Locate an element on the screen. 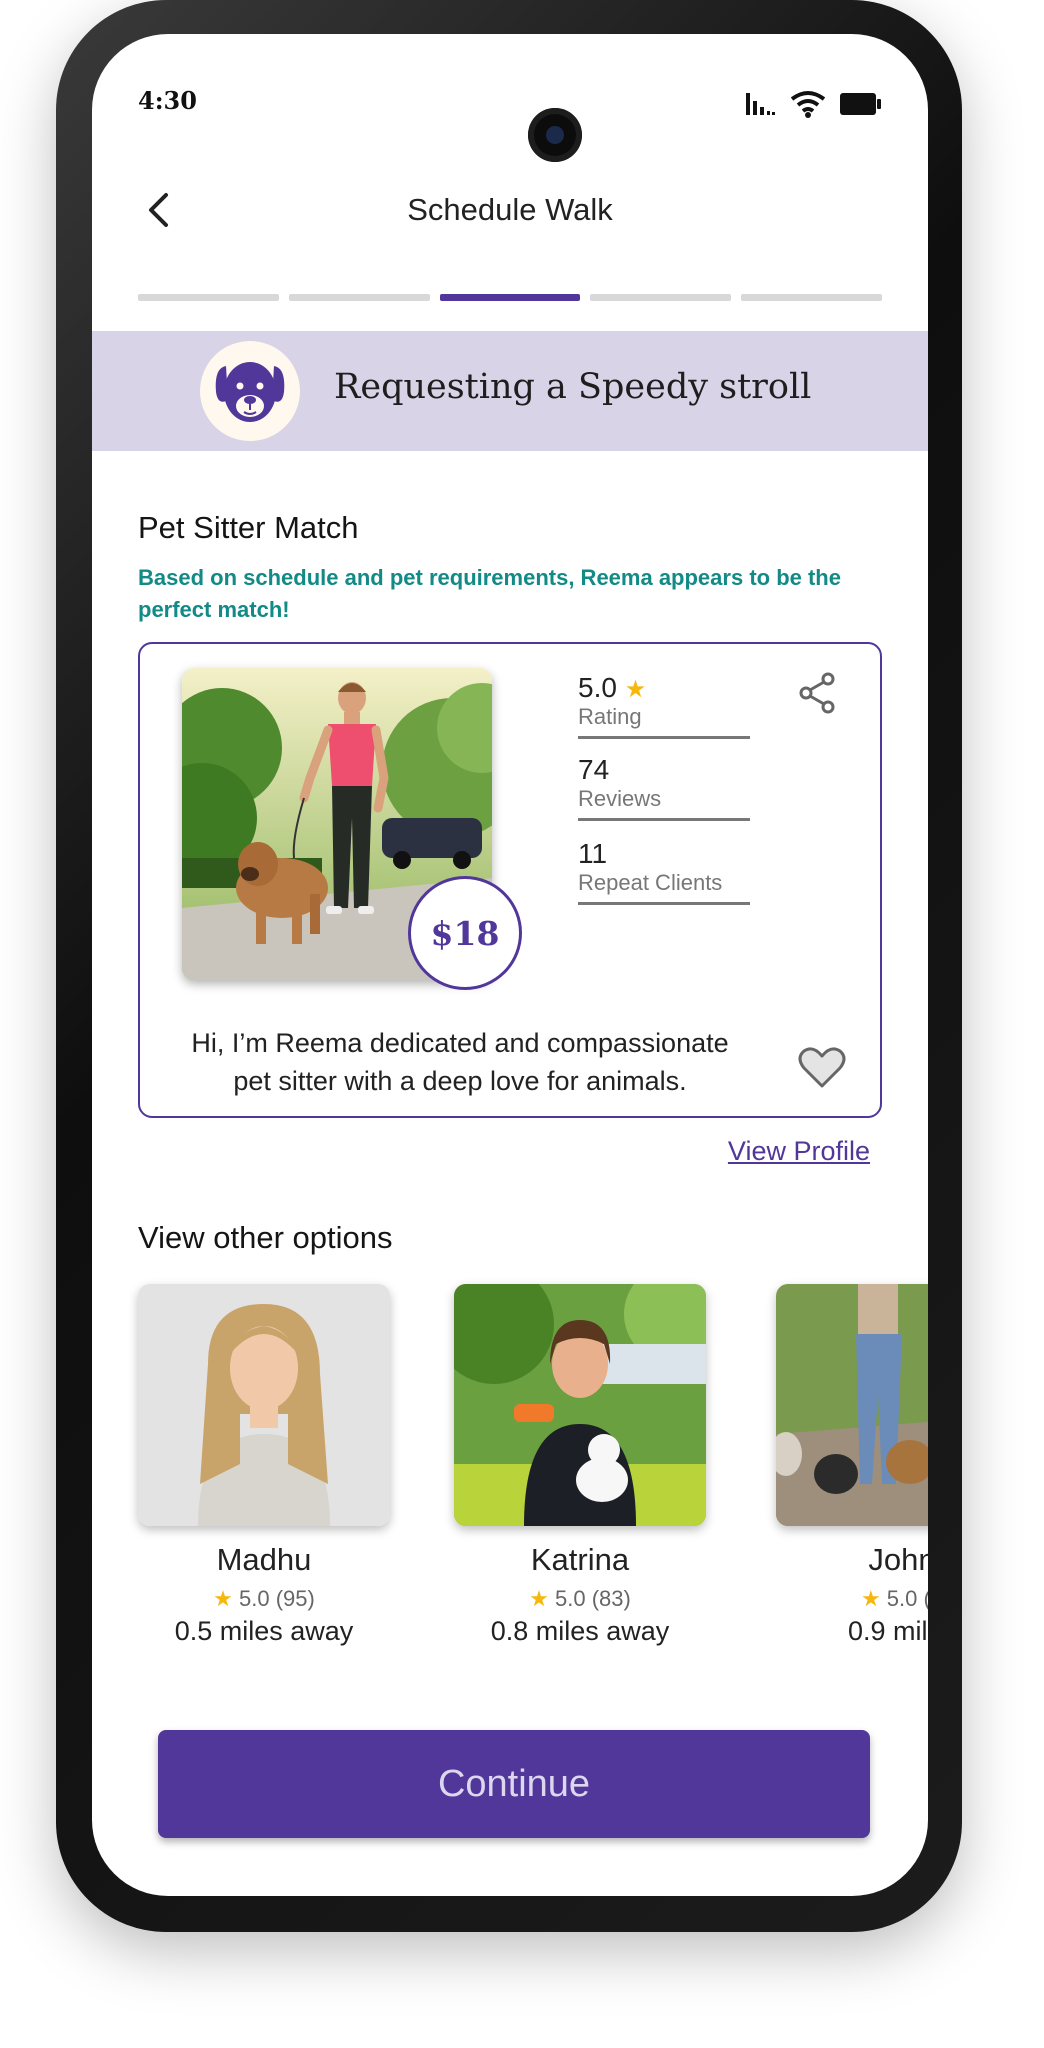  option-rating: ★ 5.0 (83) is located at coordinates (580, 1599).